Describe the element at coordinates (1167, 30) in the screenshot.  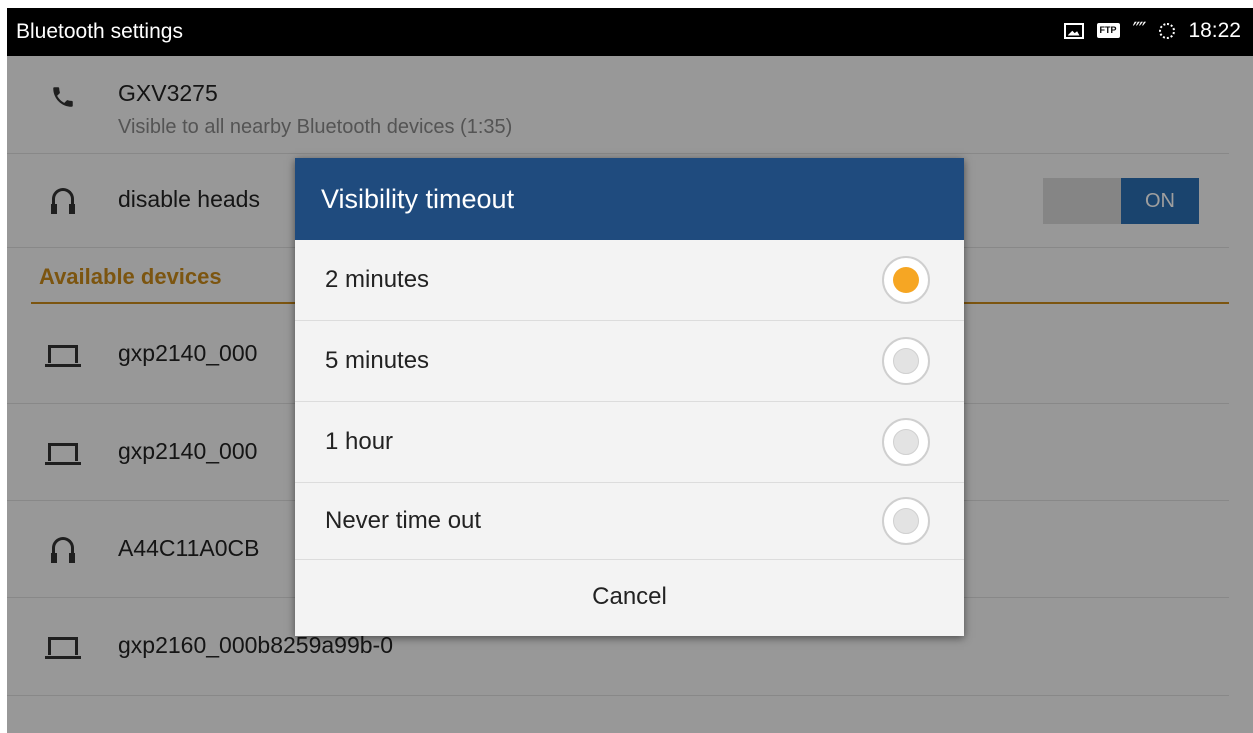
I see `sync-icon` at that location.